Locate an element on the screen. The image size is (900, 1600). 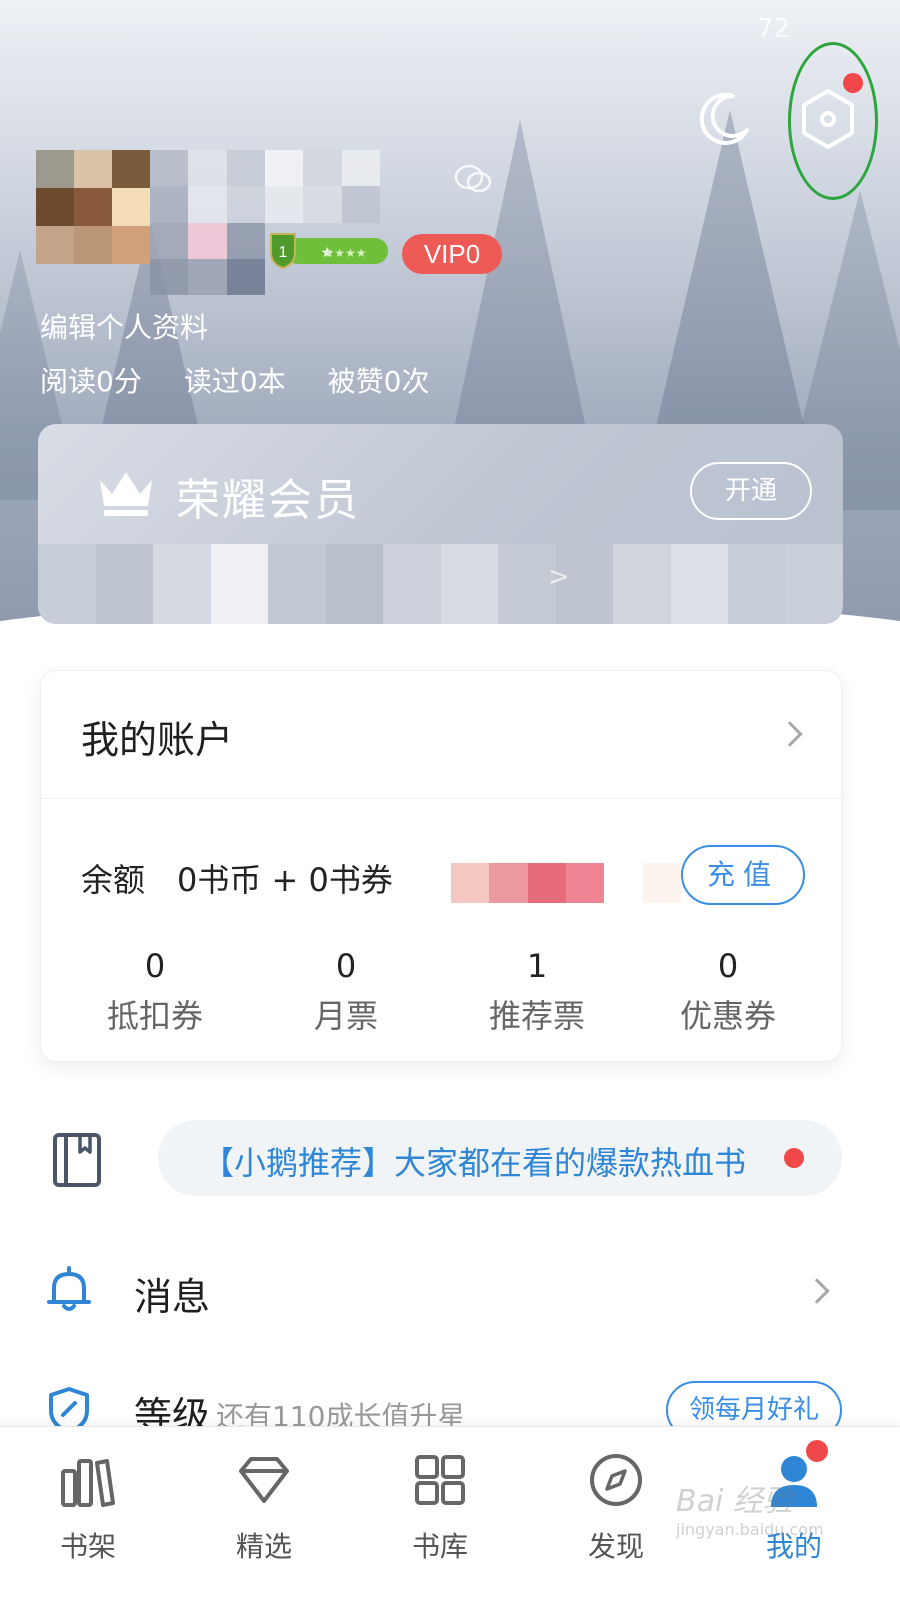
hexagon-settings-icon is located at coordinates (828, 119).